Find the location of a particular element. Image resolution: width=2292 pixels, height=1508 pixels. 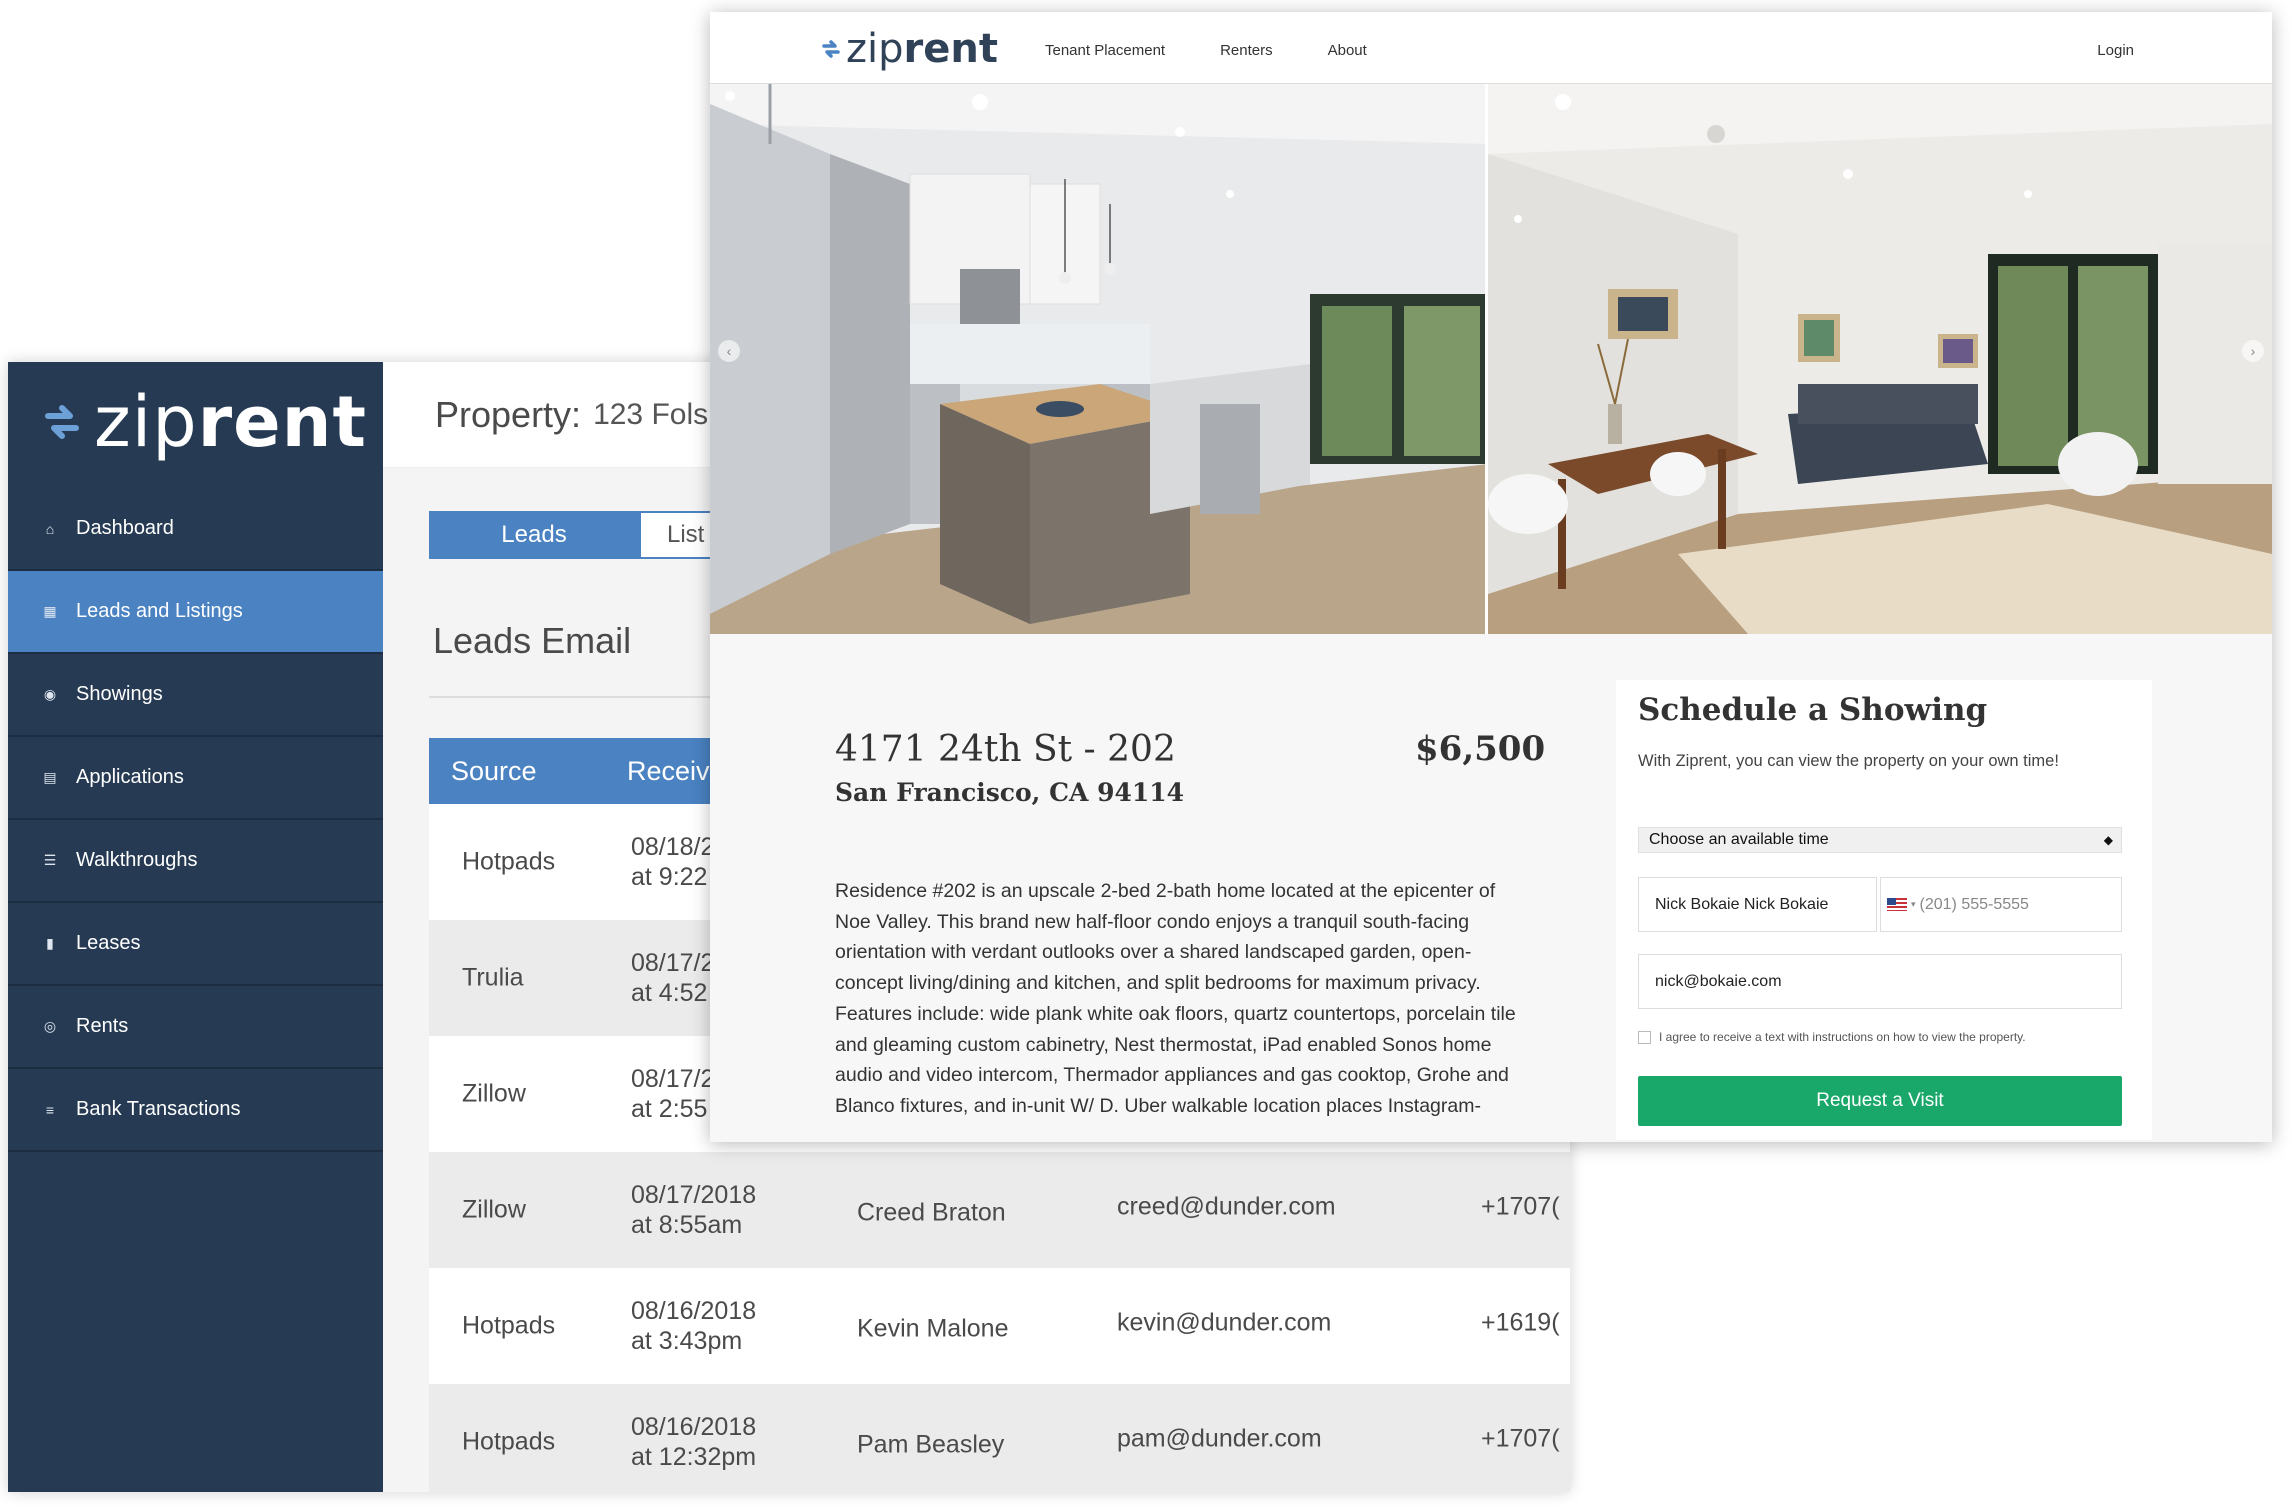

sidebar-item-leads-and-listings: ▦ Leads and Listings is located at coordinates (195, 612).